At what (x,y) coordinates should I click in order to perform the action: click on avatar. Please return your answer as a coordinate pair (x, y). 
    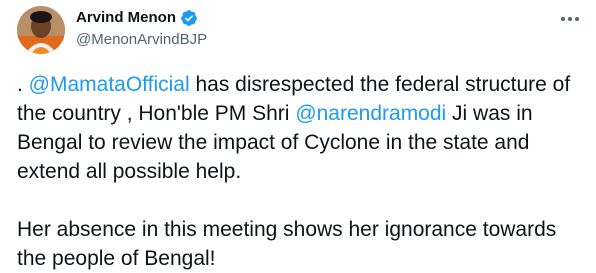
    Looking at the image, I should click on (41, 30).